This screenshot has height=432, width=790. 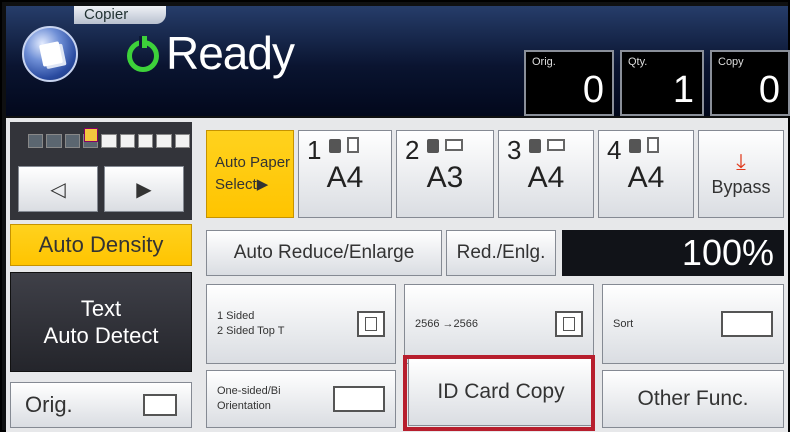 What do you see at coordinates (236, 316) in the screenshot?
I see `duplex-line1: 1 Sided` at bounding box center [236, 316].